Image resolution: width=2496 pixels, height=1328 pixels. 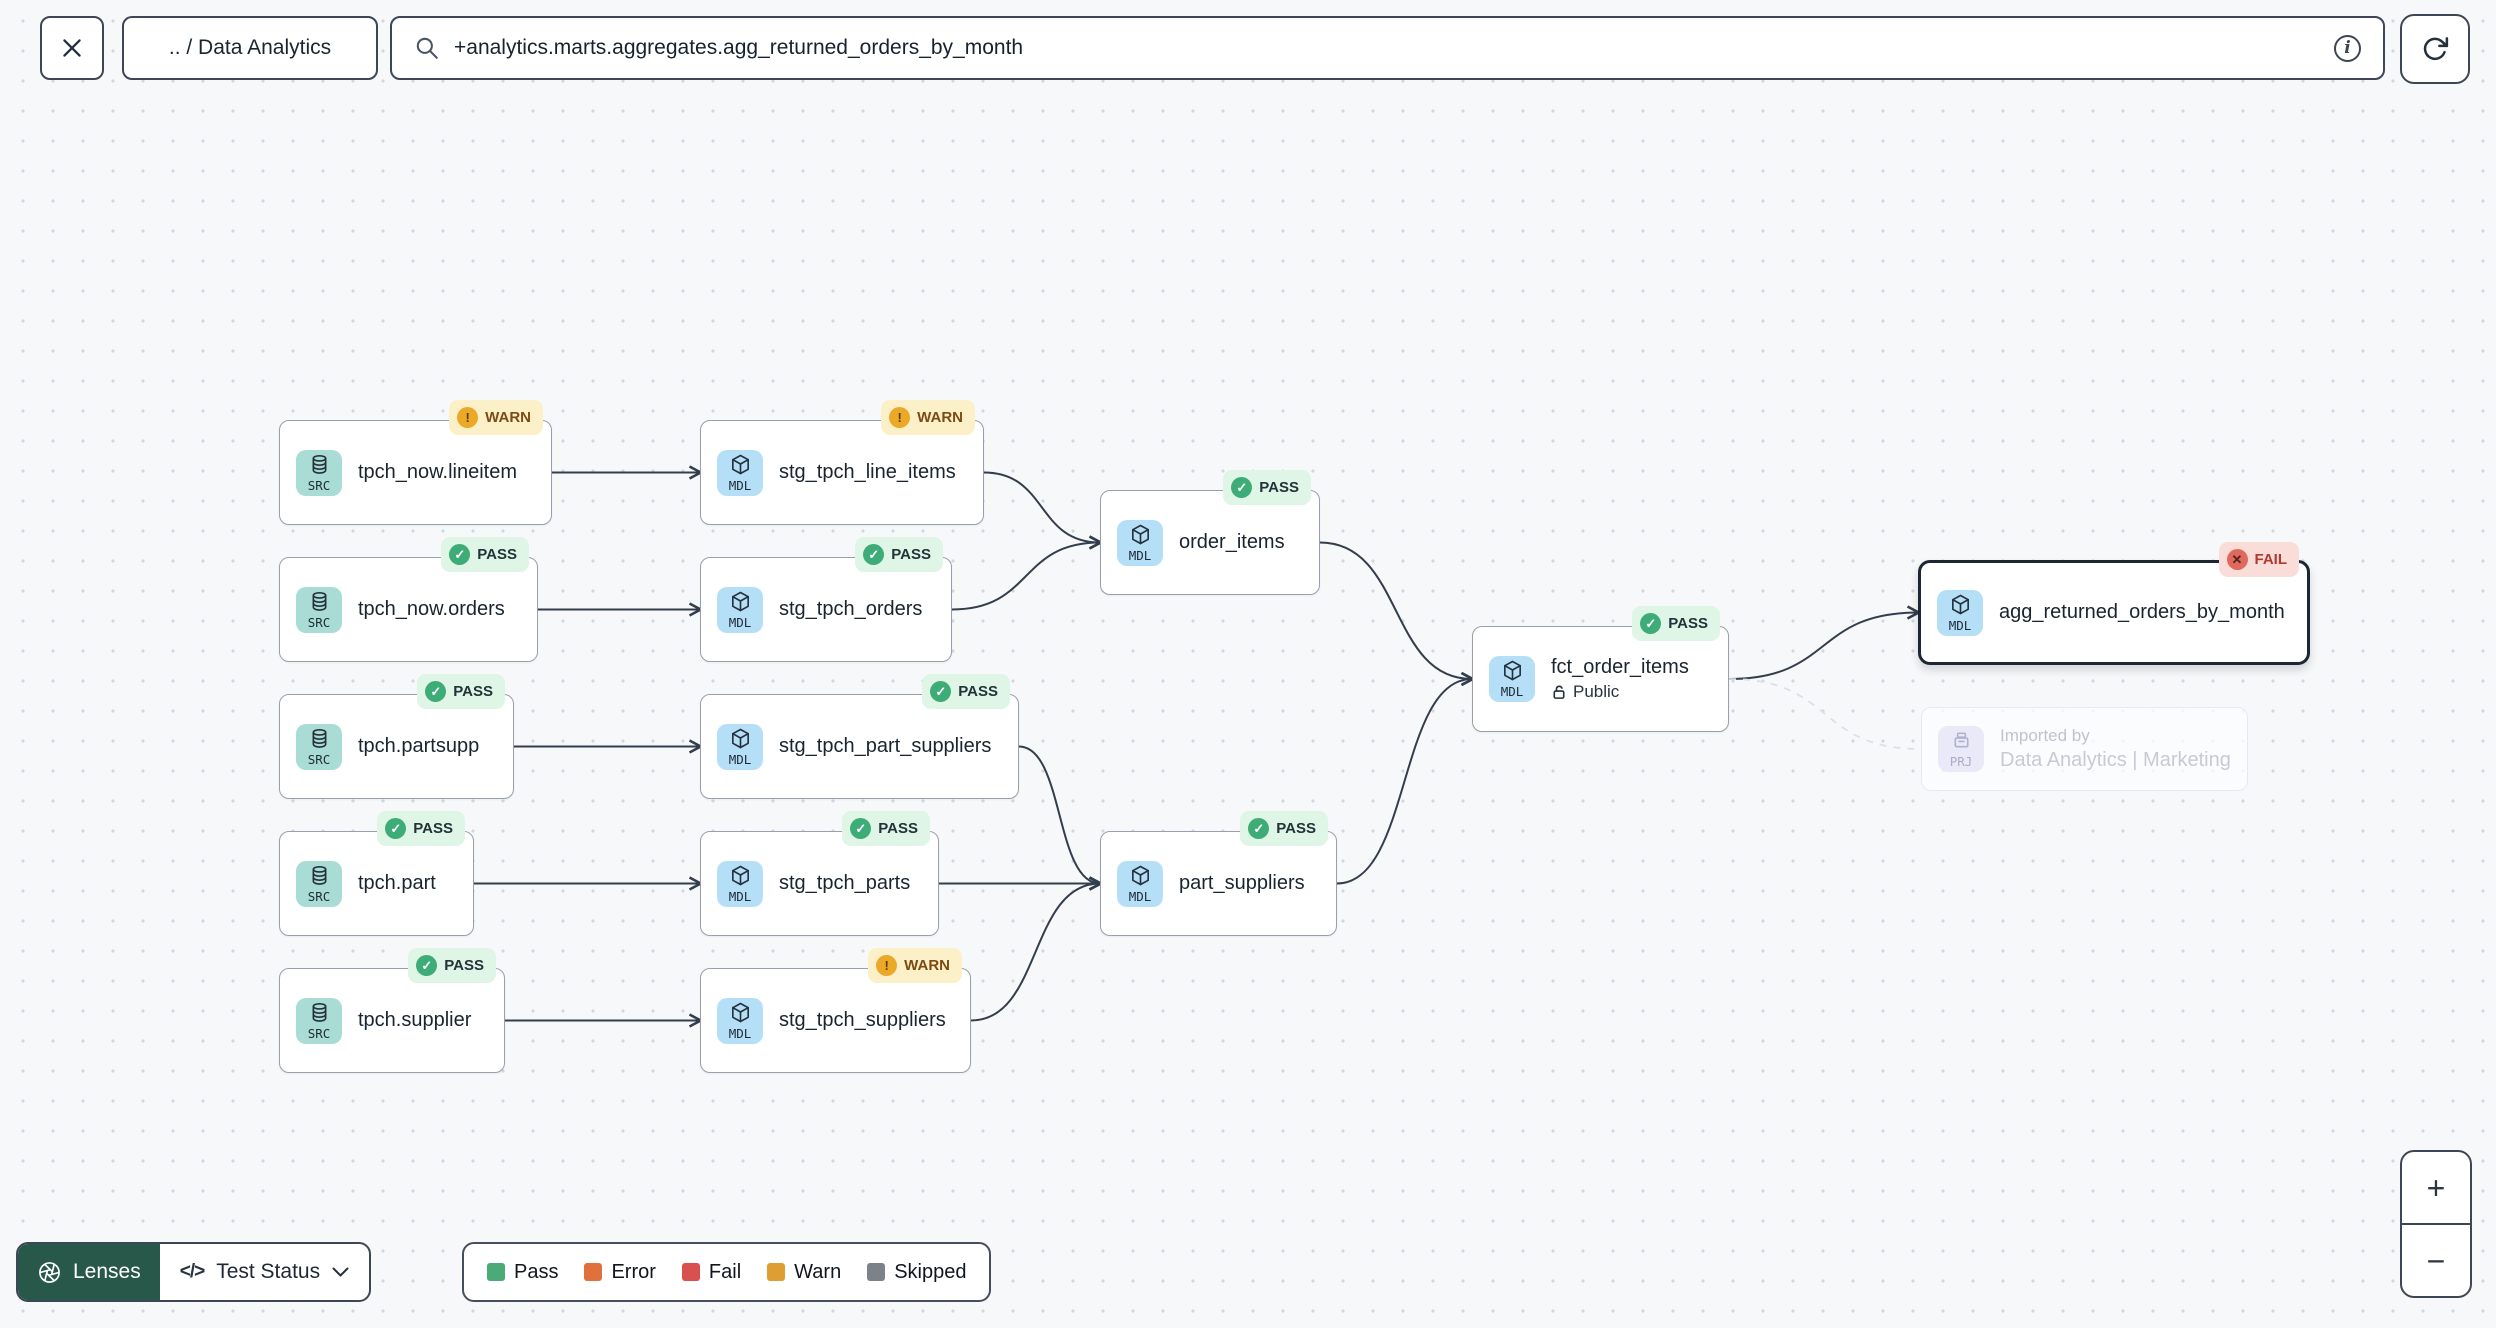 I want to click on node-kind-box: SRC, so click(x=319, y=1020).